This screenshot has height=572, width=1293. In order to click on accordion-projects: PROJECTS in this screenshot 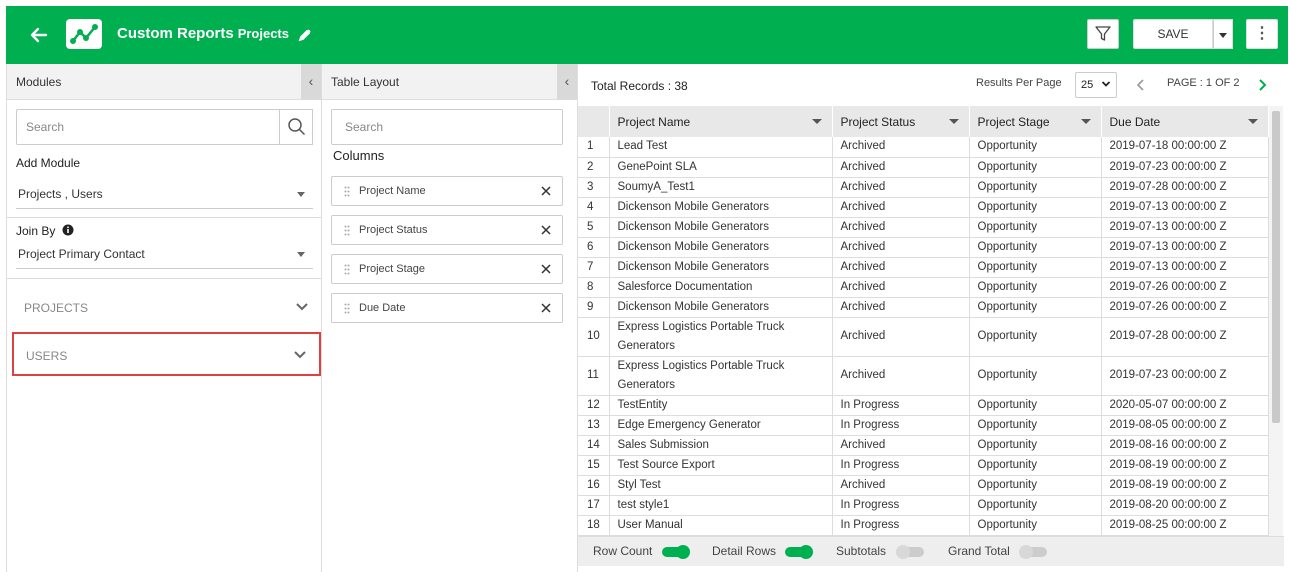, I will do `click(166, 308)`.